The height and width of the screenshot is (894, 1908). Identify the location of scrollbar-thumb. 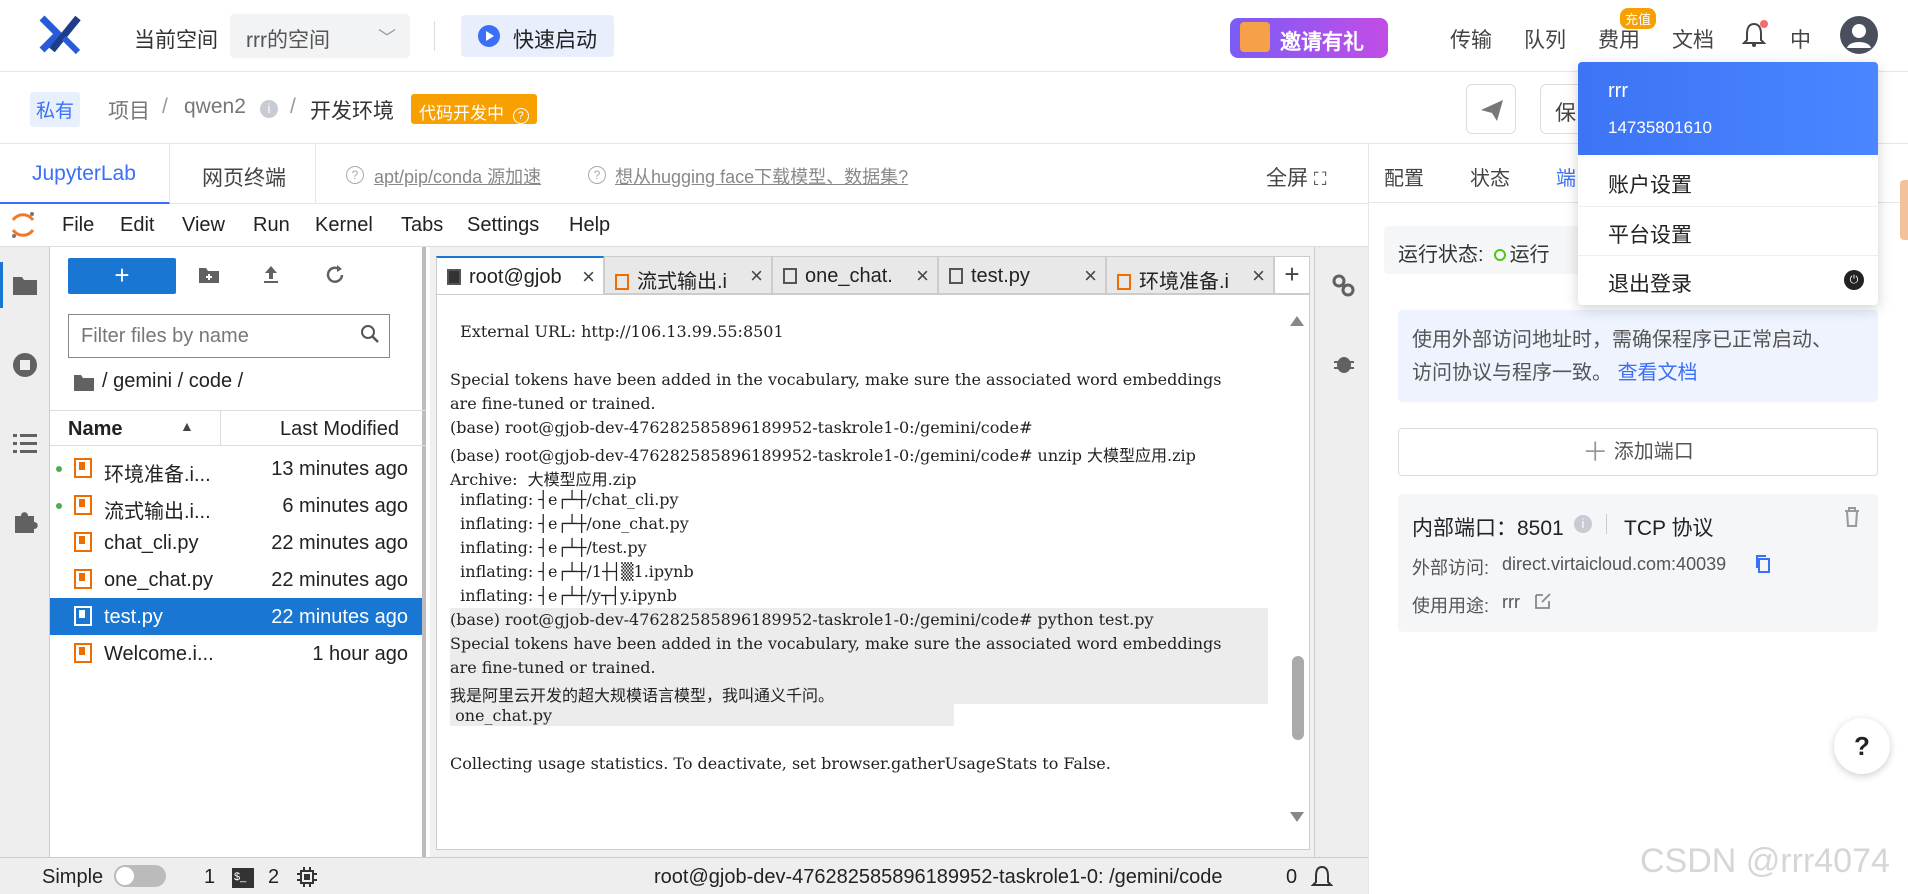
(1298, 698).